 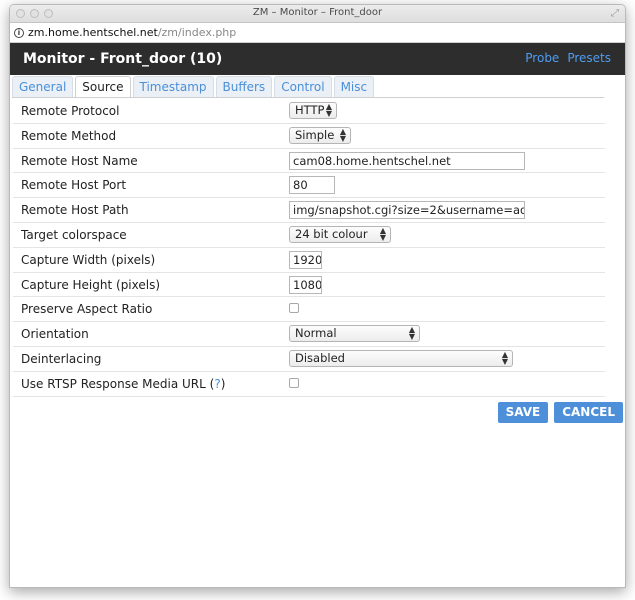 I want to click on remote-host-name-label: Remote Host Name, so click(x=79, y=160).